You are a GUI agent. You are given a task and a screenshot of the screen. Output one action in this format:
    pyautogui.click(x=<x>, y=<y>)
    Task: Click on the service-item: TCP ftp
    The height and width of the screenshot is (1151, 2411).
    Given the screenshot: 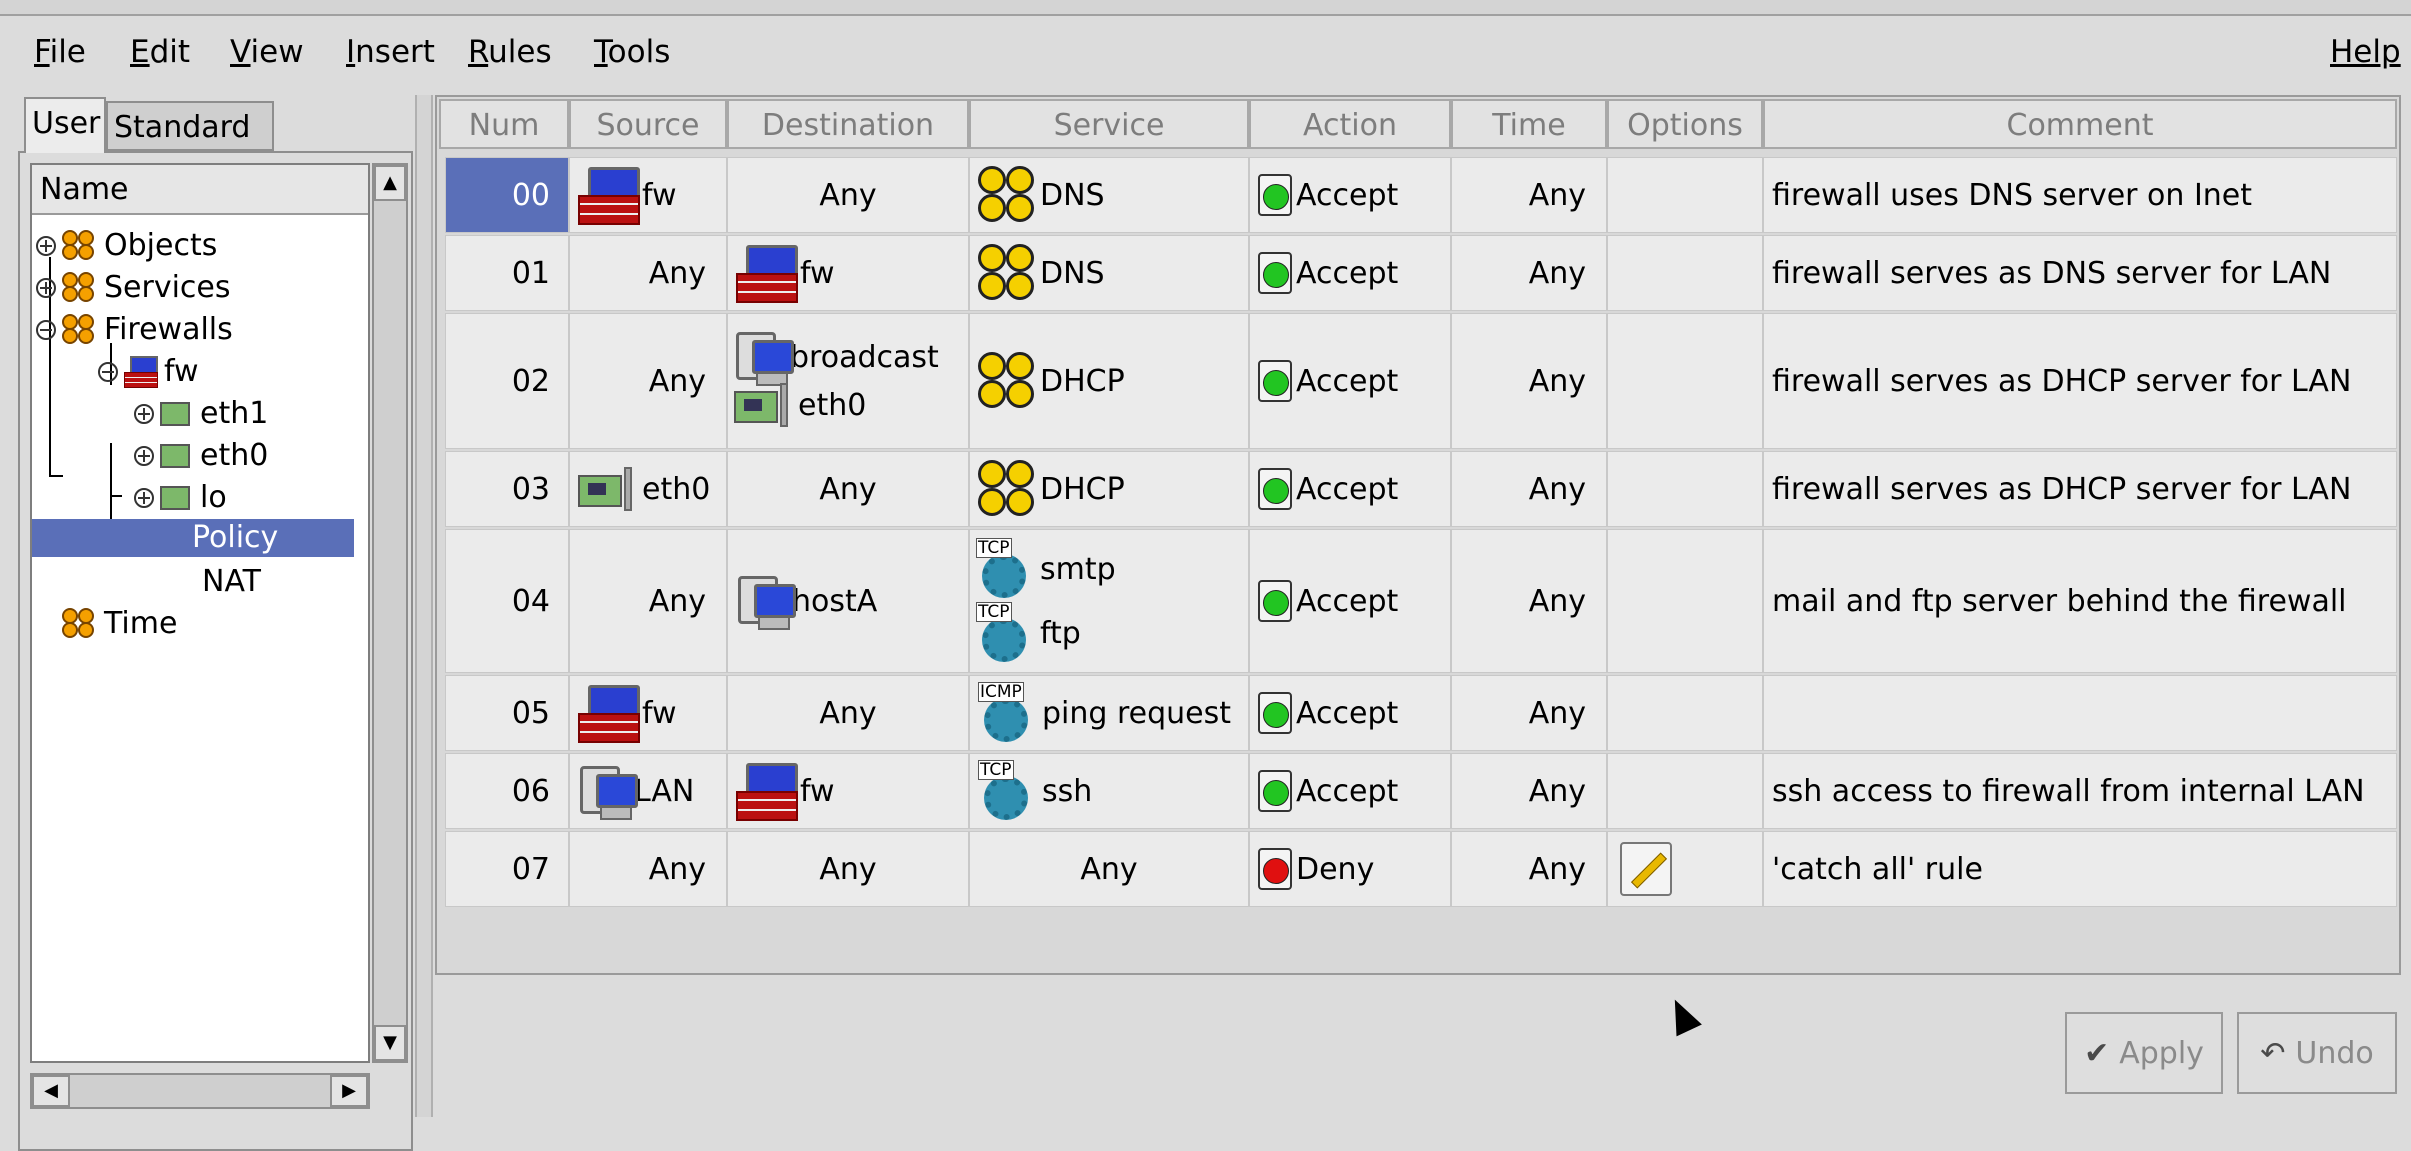 What is the action you would take?
    pyautogui.click(x=1028, y=633)
    